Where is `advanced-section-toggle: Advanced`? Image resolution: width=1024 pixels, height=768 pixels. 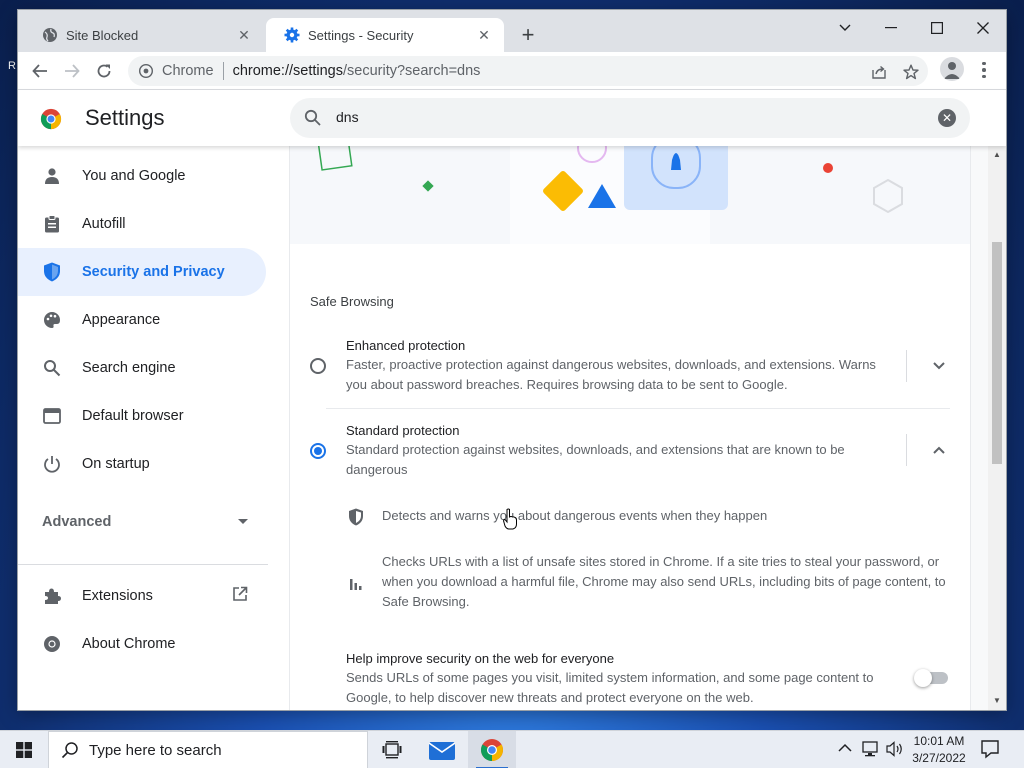 advanced-section-toggle: Advanced is located at coordinates (145, 522).